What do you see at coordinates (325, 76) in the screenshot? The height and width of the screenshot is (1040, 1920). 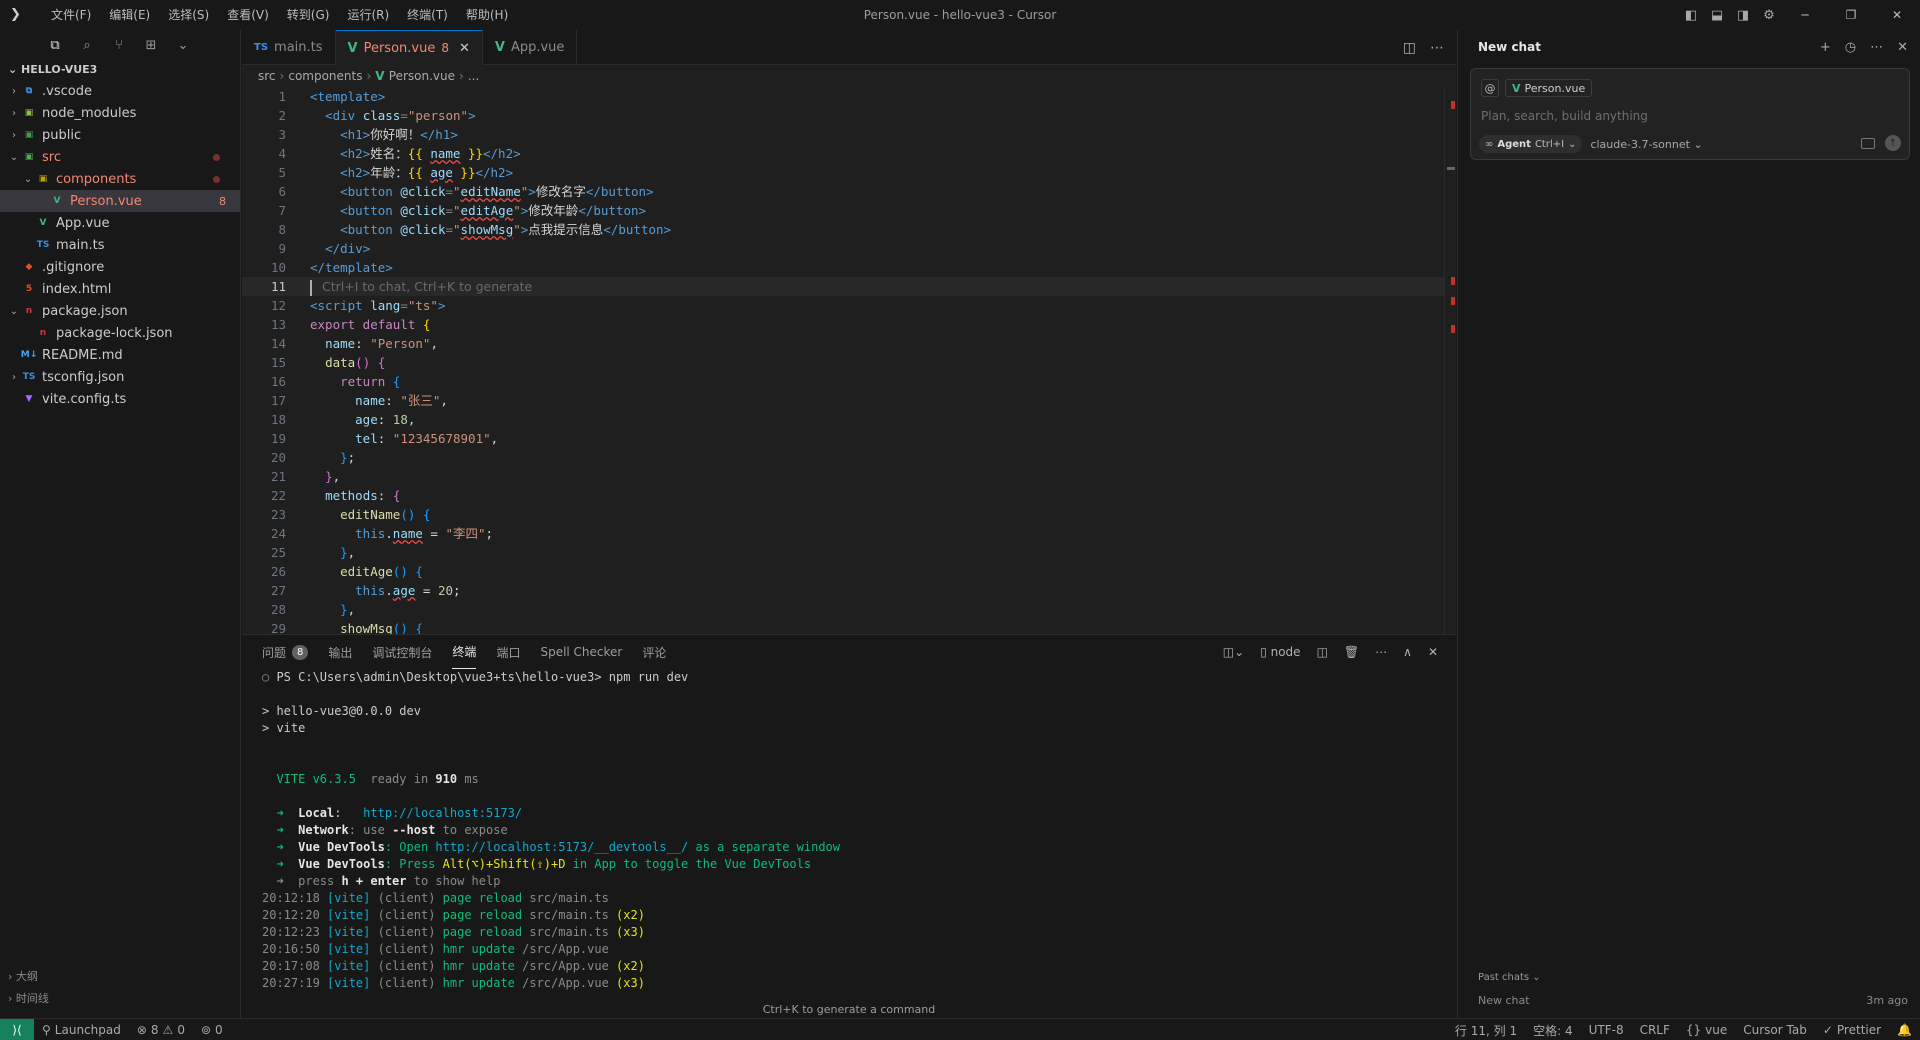 I see `breadcrumb-item: components` at bounding box center [325, 76].